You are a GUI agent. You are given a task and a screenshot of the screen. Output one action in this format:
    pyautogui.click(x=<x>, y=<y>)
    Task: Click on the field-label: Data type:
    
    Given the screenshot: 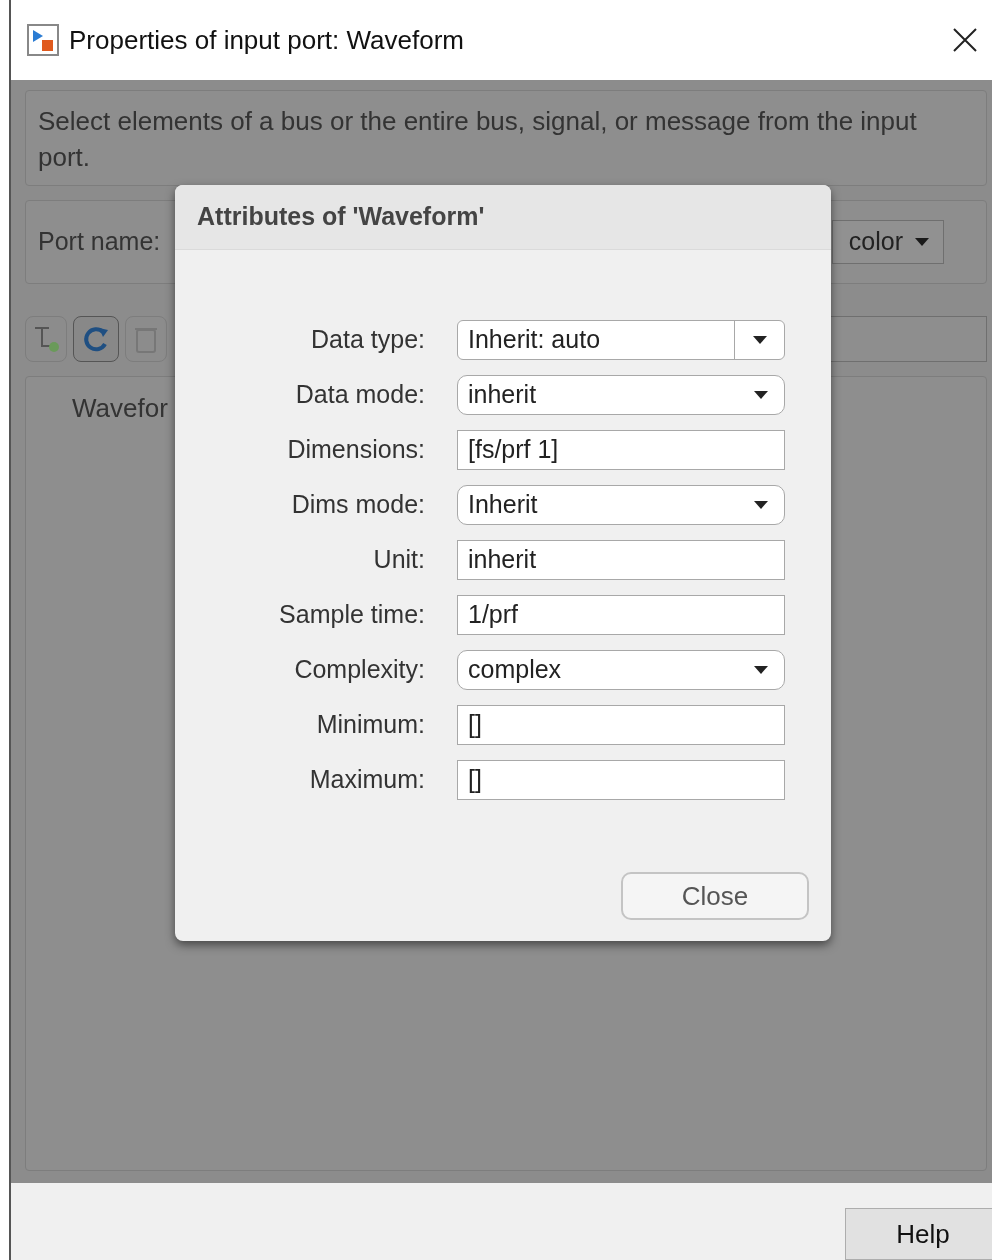 What is the action you would take?
    pyautogui.click(x=367, y=340)
    